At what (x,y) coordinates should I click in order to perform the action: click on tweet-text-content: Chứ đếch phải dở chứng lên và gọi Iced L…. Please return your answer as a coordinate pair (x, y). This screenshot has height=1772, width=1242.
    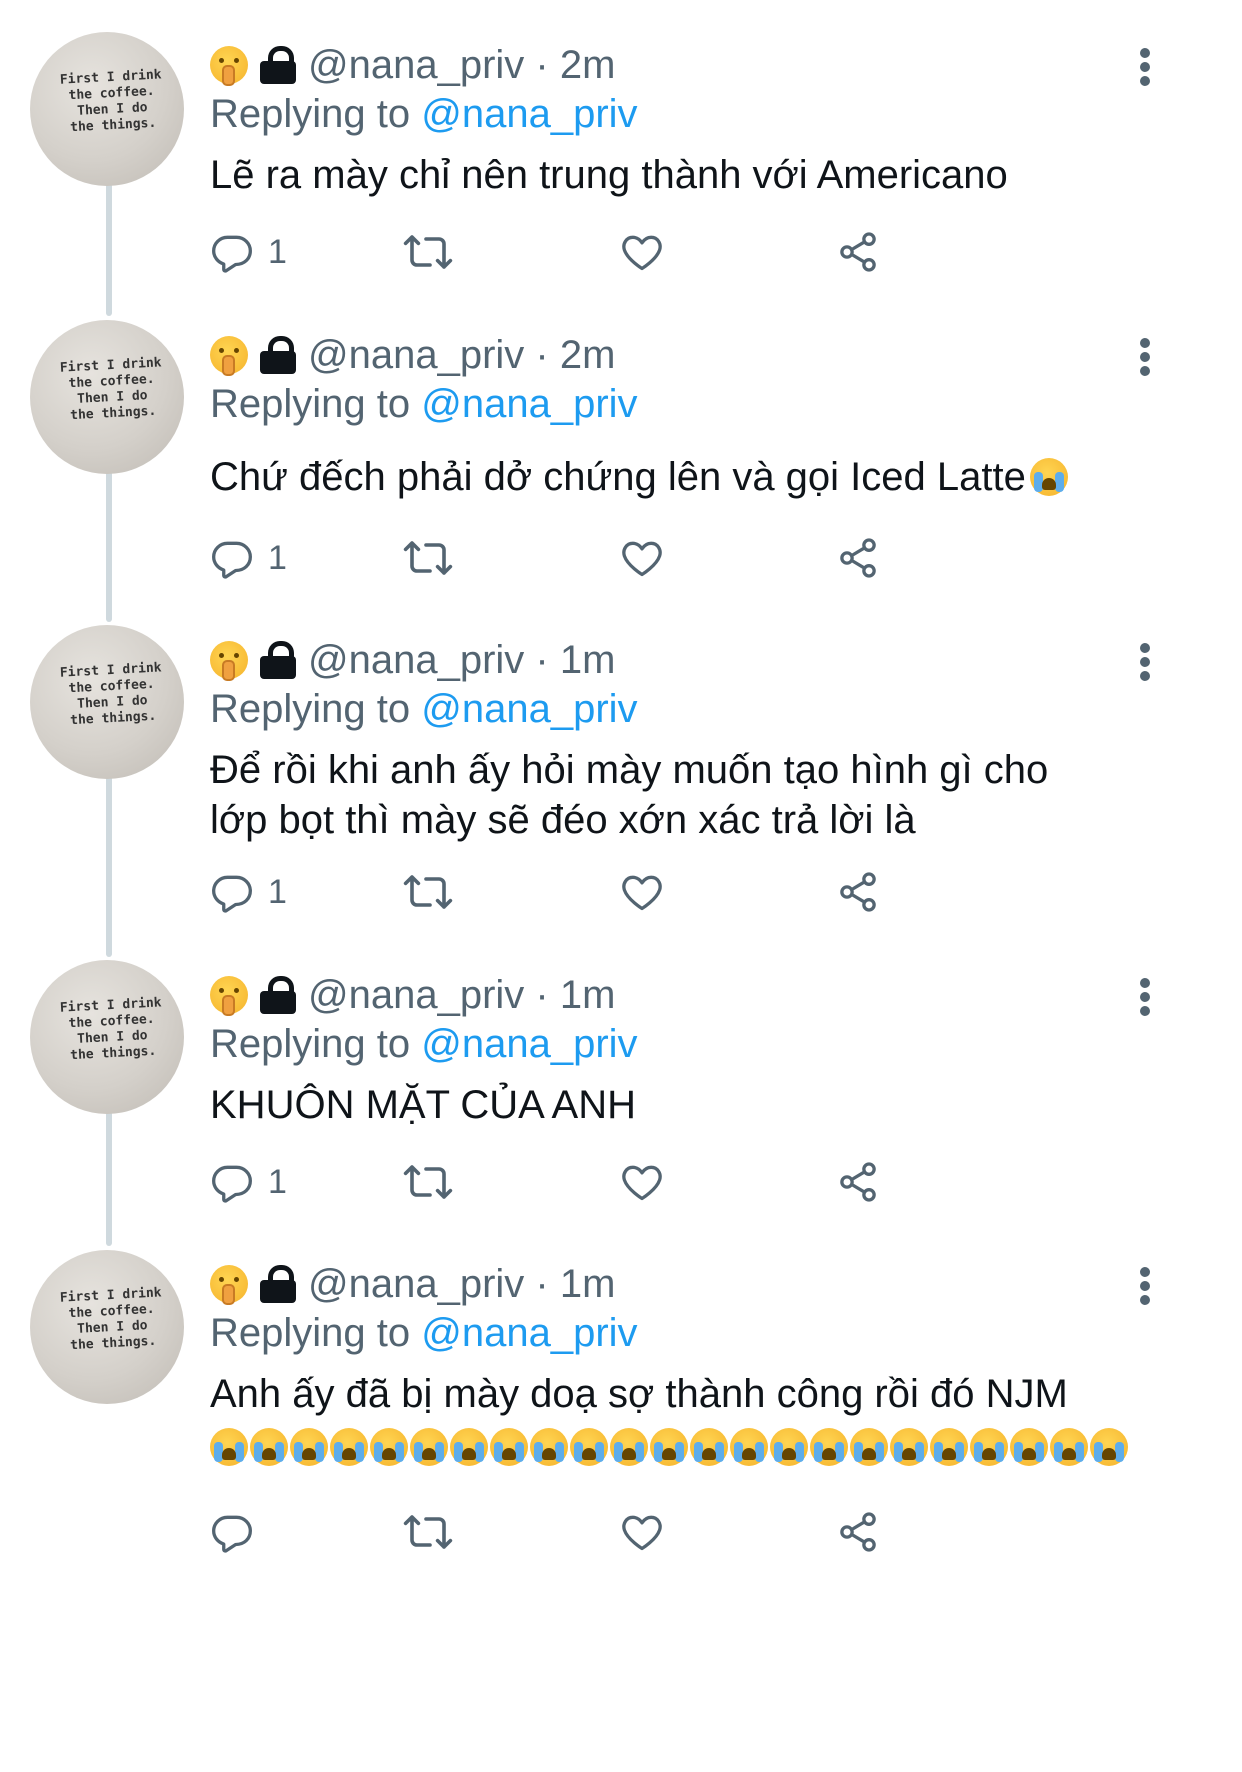
    Looking at the image, I should click on (618, 477).